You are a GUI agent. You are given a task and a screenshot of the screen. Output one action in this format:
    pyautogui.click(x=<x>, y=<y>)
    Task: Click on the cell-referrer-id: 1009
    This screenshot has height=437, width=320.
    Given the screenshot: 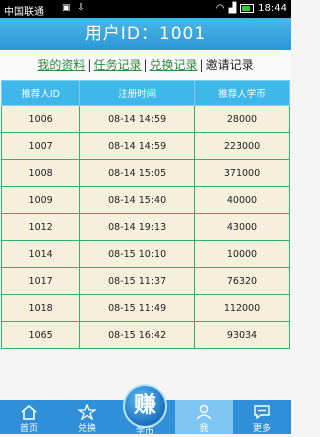 What is the action you would take?
    pyautogui.click(x=40, y=200)
    